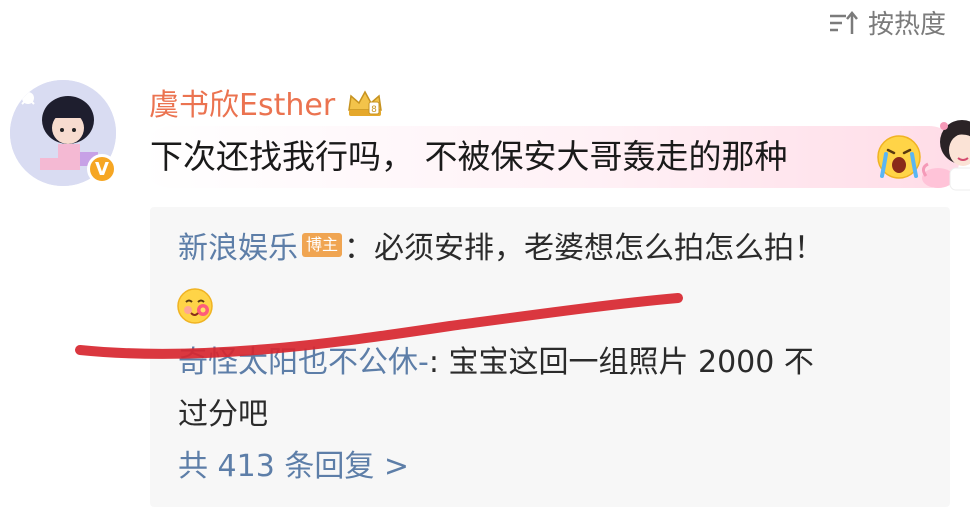 The image size is (970, 521). I want to click on reply-text: ：必须安排，老婆想怎么拍怎么拍！, so click(584, 248).